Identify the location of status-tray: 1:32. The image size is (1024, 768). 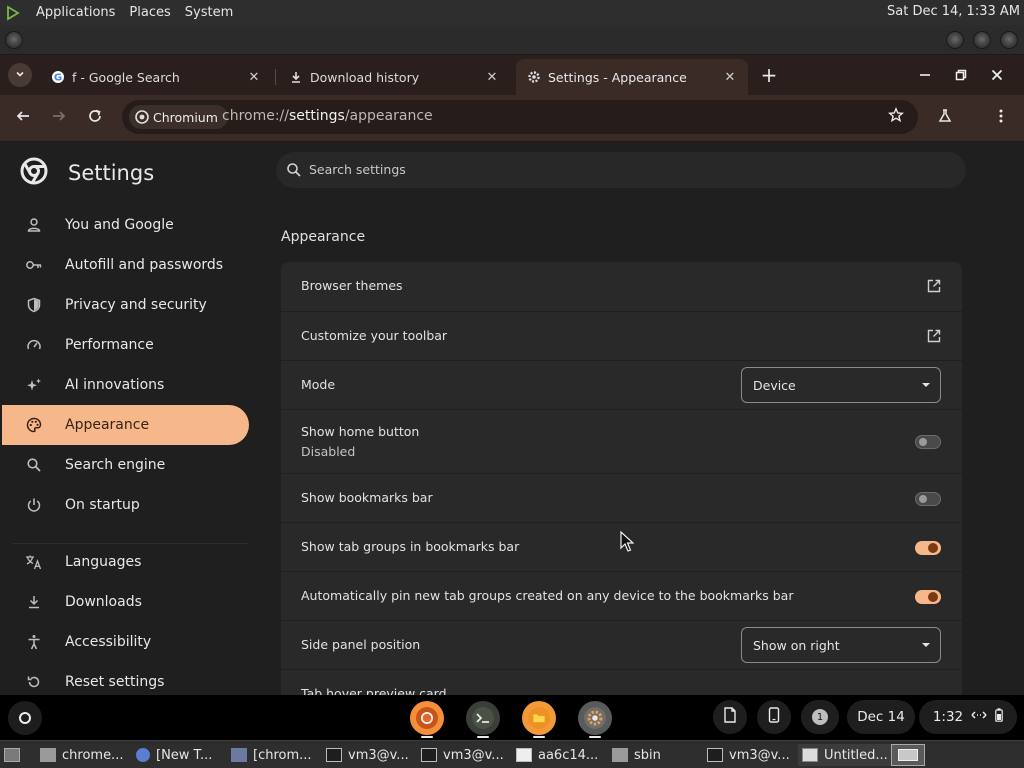
(968, 717).